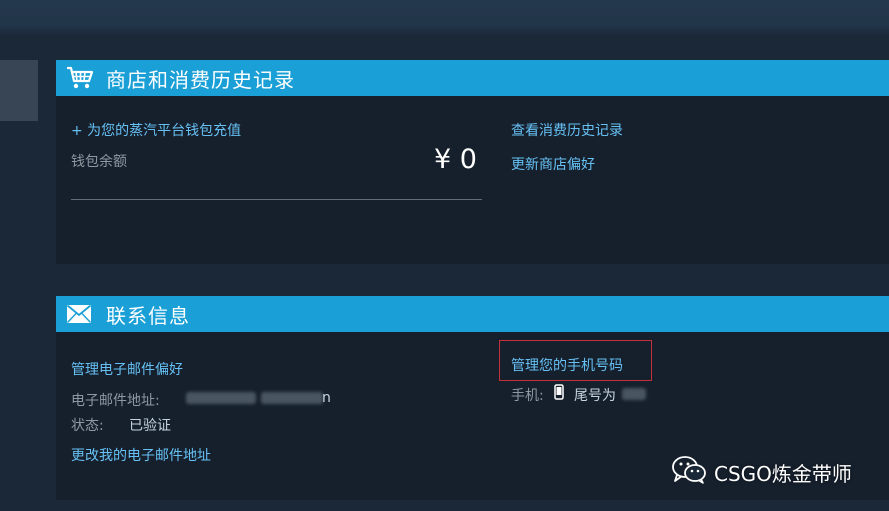  I want to click on phone-number-ending: 尾号为, so click(595, 396).